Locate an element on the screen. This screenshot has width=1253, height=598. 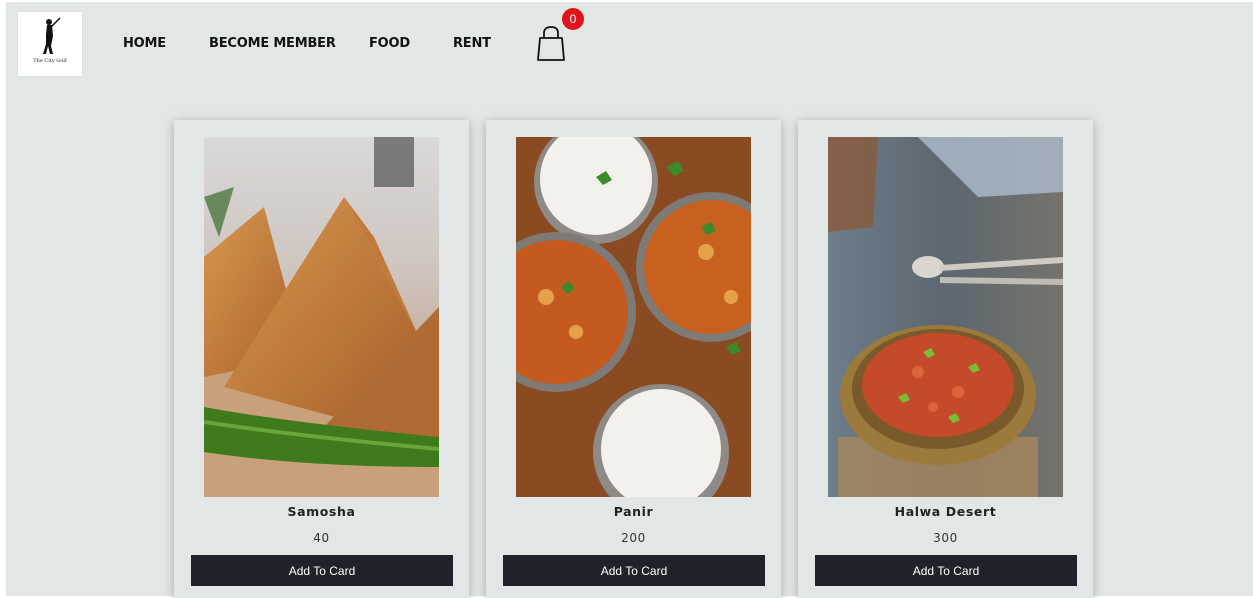
cart-button is located at coordinates (551, 44).